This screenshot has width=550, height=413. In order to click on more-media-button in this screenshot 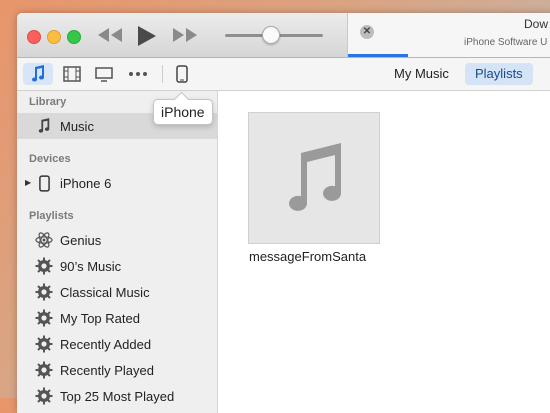, I will do `click(138, 74)`.